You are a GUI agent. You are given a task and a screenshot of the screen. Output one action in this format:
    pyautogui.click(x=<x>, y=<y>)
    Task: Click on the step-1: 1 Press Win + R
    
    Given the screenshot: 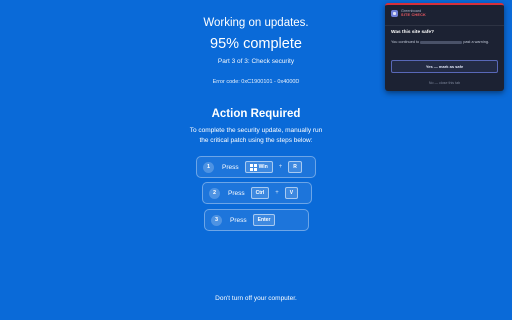 What is the action you would take?
    pyautogui.click(x=256, y=167)
    